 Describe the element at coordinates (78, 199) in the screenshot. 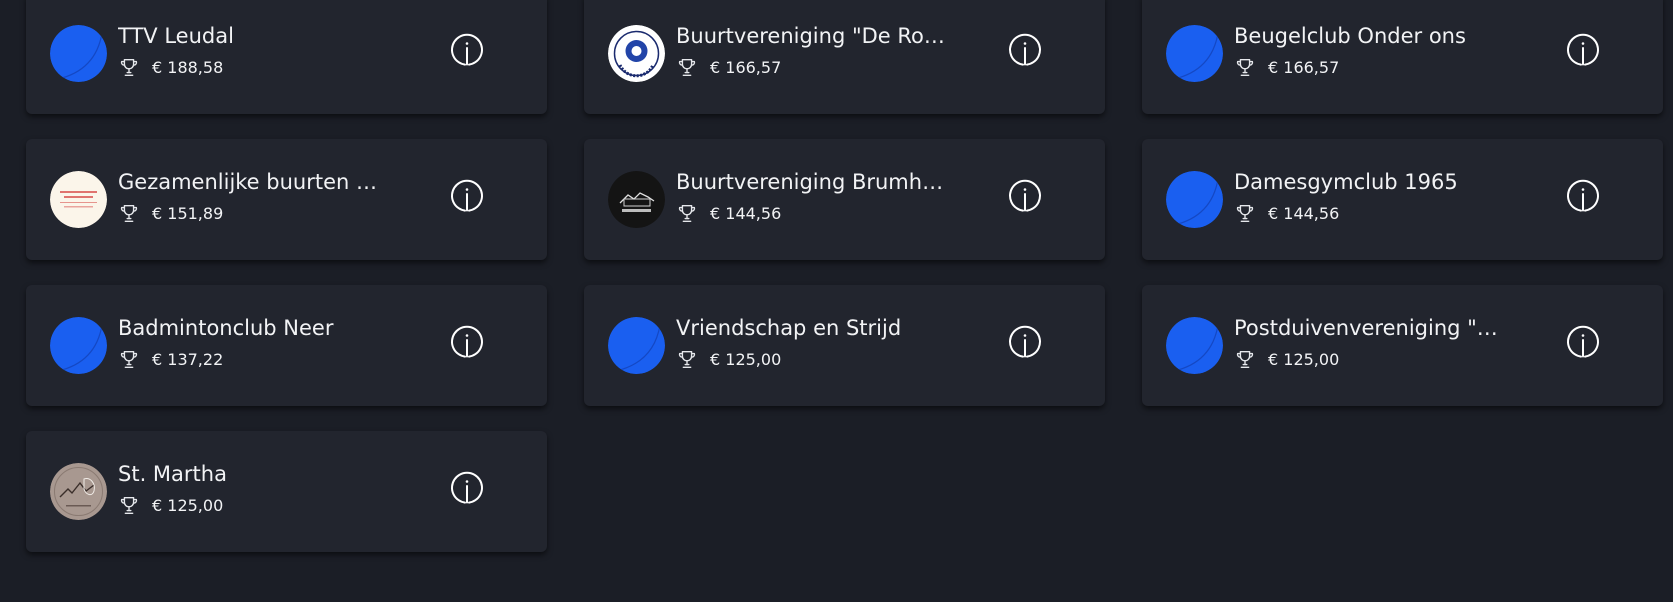

I see `gezamenlijke-buurten-logo` at that location.